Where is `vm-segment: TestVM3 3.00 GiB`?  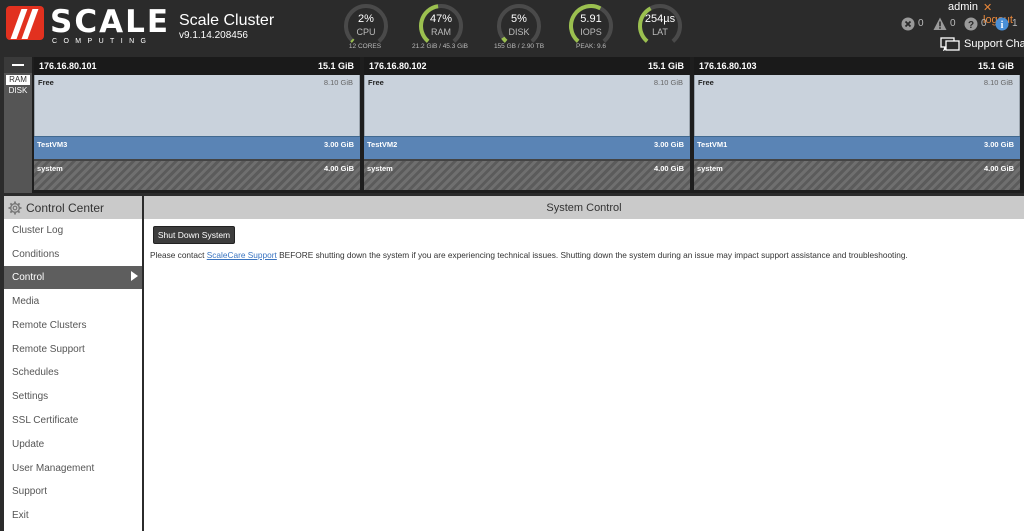 vm-segment: TestVM3 3.00 GiB is located at coordinates (197, 147).